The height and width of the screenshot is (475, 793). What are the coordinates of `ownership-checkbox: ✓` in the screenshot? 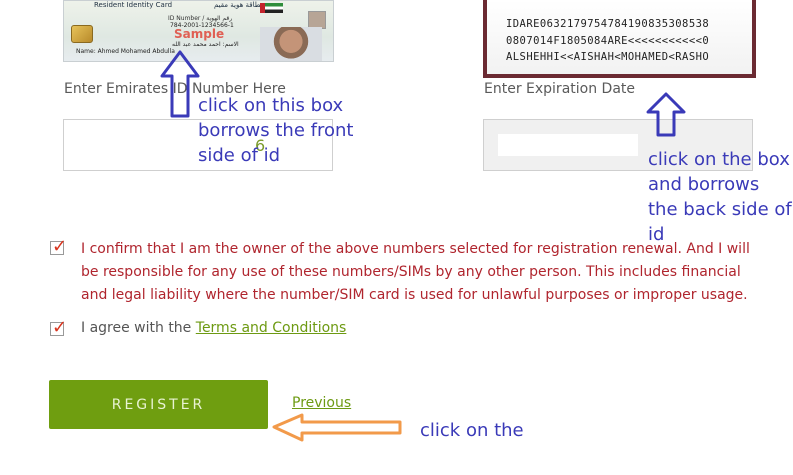 It's located at (59, 246).